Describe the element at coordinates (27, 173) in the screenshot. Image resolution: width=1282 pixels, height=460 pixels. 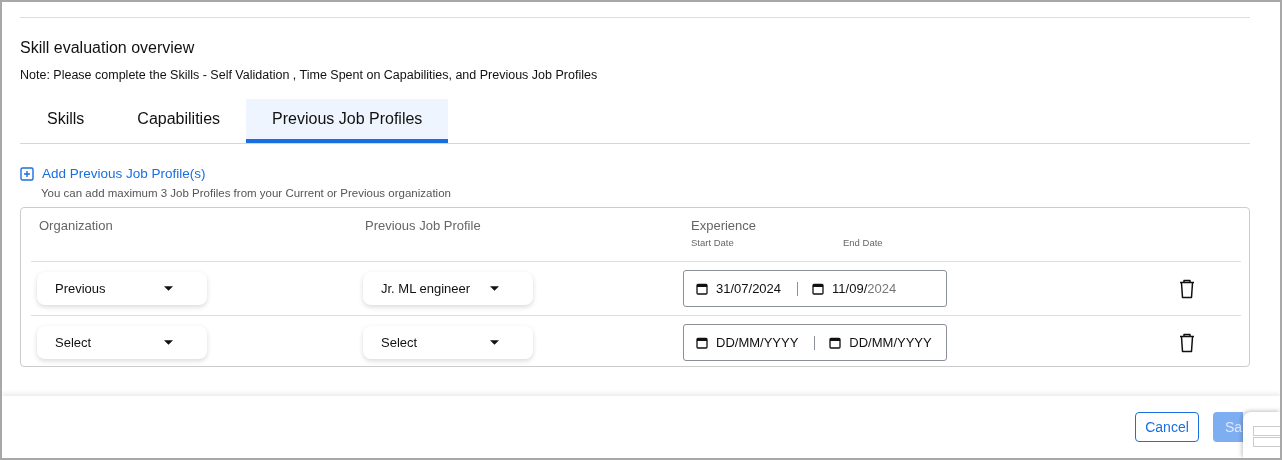
I see `add-icon` at that location.